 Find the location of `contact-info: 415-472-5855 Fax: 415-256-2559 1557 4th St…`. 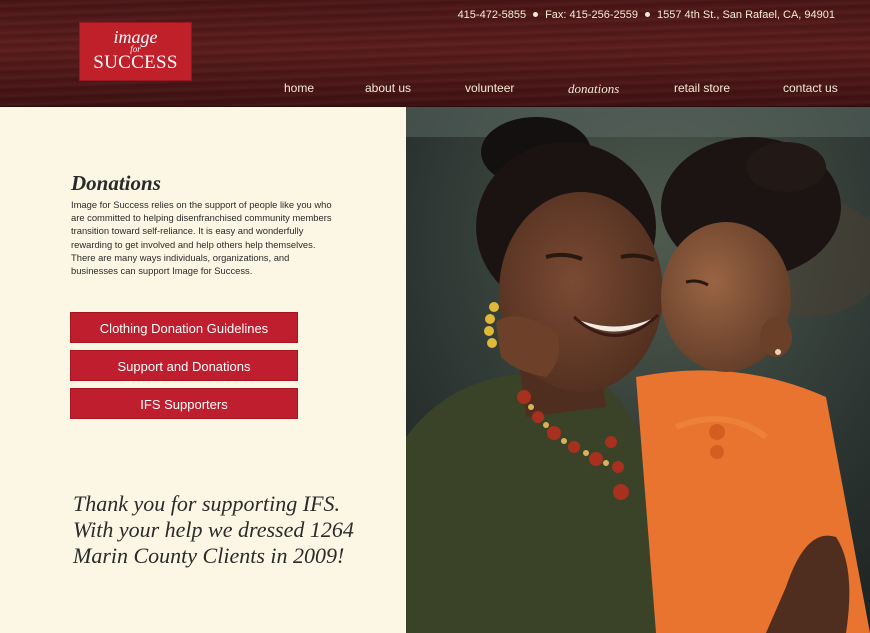

contact-info: 415-472-5855 Fax: 415-256-2559 1557 4th St… is located at coordinates (646, 15).